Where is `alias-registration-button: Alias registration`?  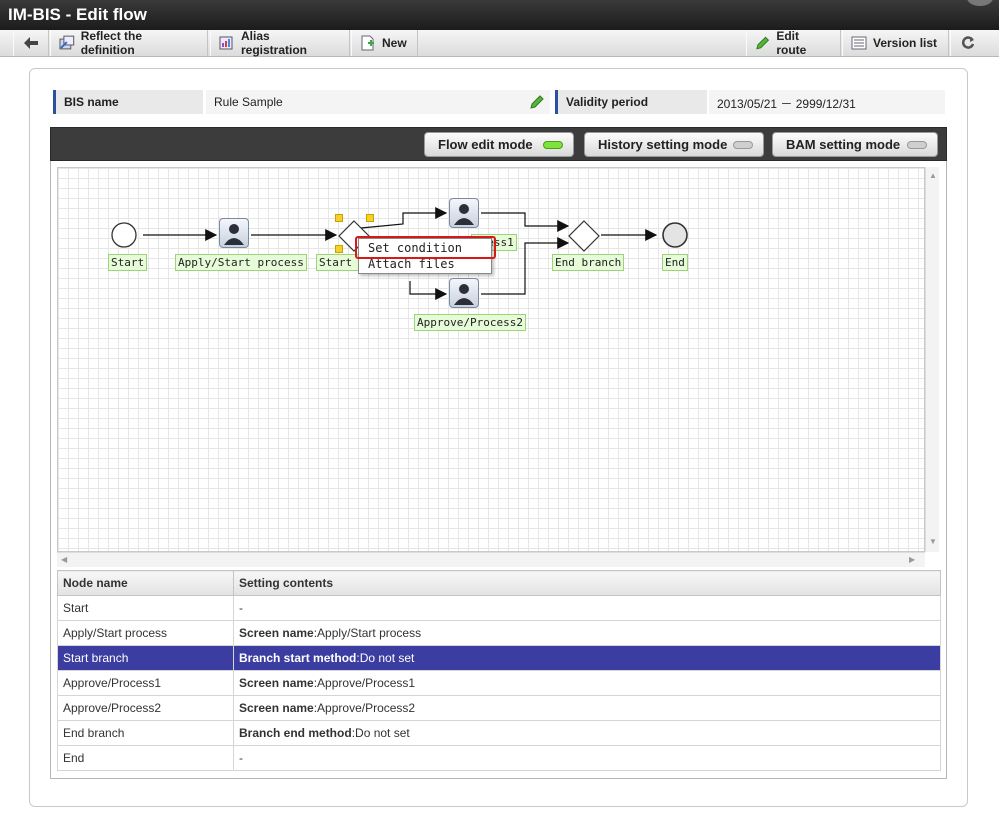 alias-registration-button: Alias registration is located at coordinates (280, 43).